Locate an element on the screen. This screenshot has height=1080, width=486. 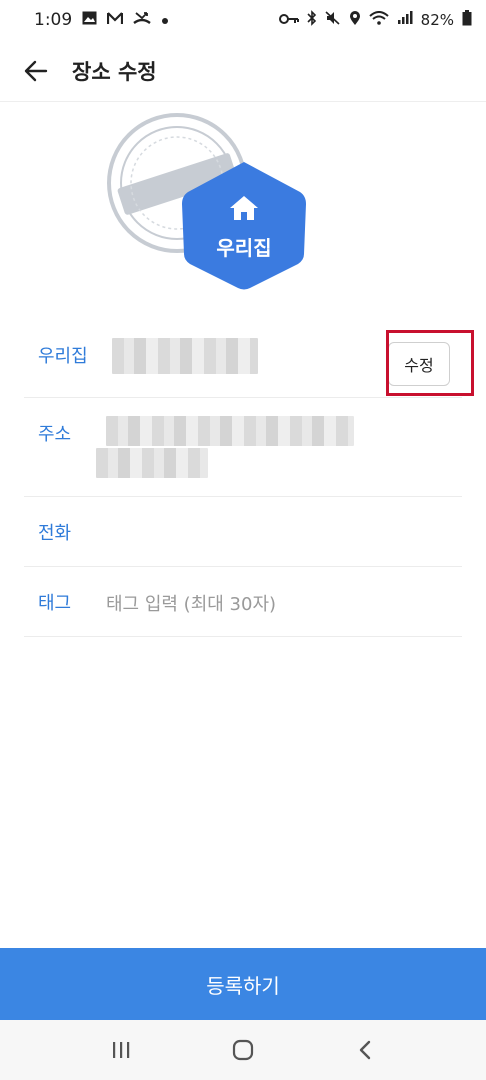
highlight-box is located at coordinates (430, 363).